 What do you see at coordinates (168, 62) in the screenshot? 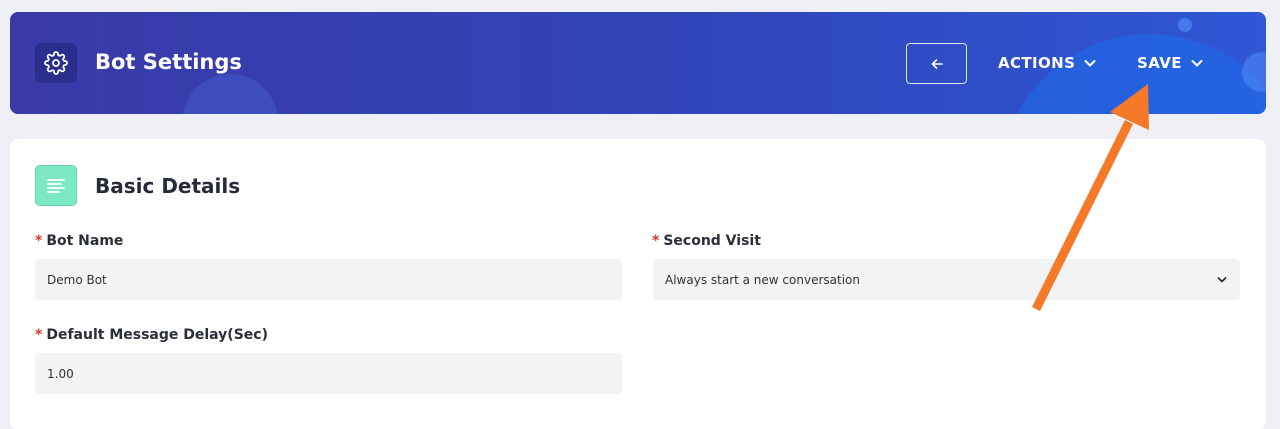
I see `page-title: Bot Settings` at bounding box center [168, 62].